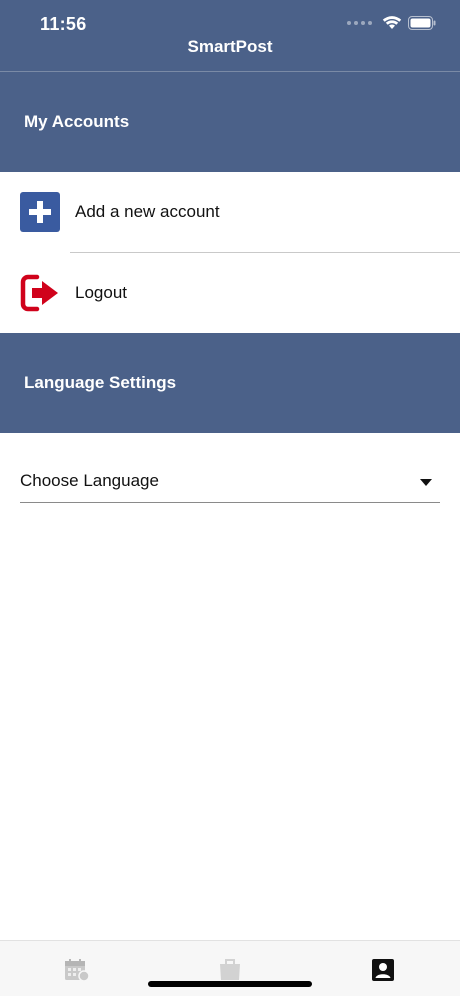 This screenshot has width=460, height=996. What do you see at coordinates (426, 482) in the screenshot?
I see `chevron-down-icon` at bounding box center [426, 482].